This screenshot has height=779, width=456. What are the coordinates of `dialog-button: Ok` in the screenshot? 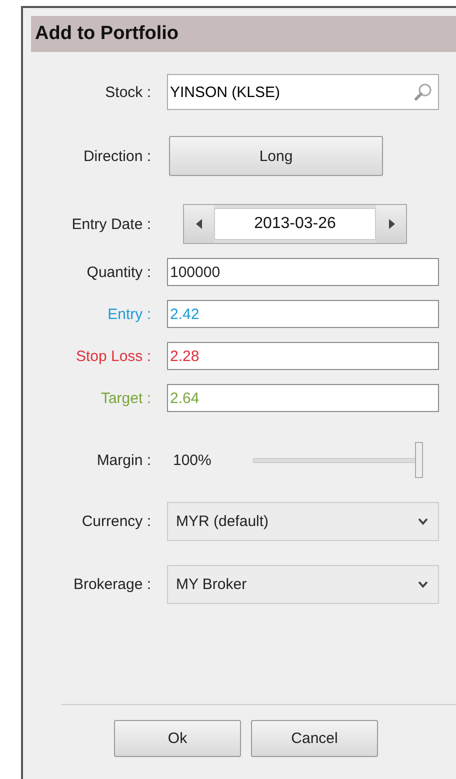 It's located at (177, 738).